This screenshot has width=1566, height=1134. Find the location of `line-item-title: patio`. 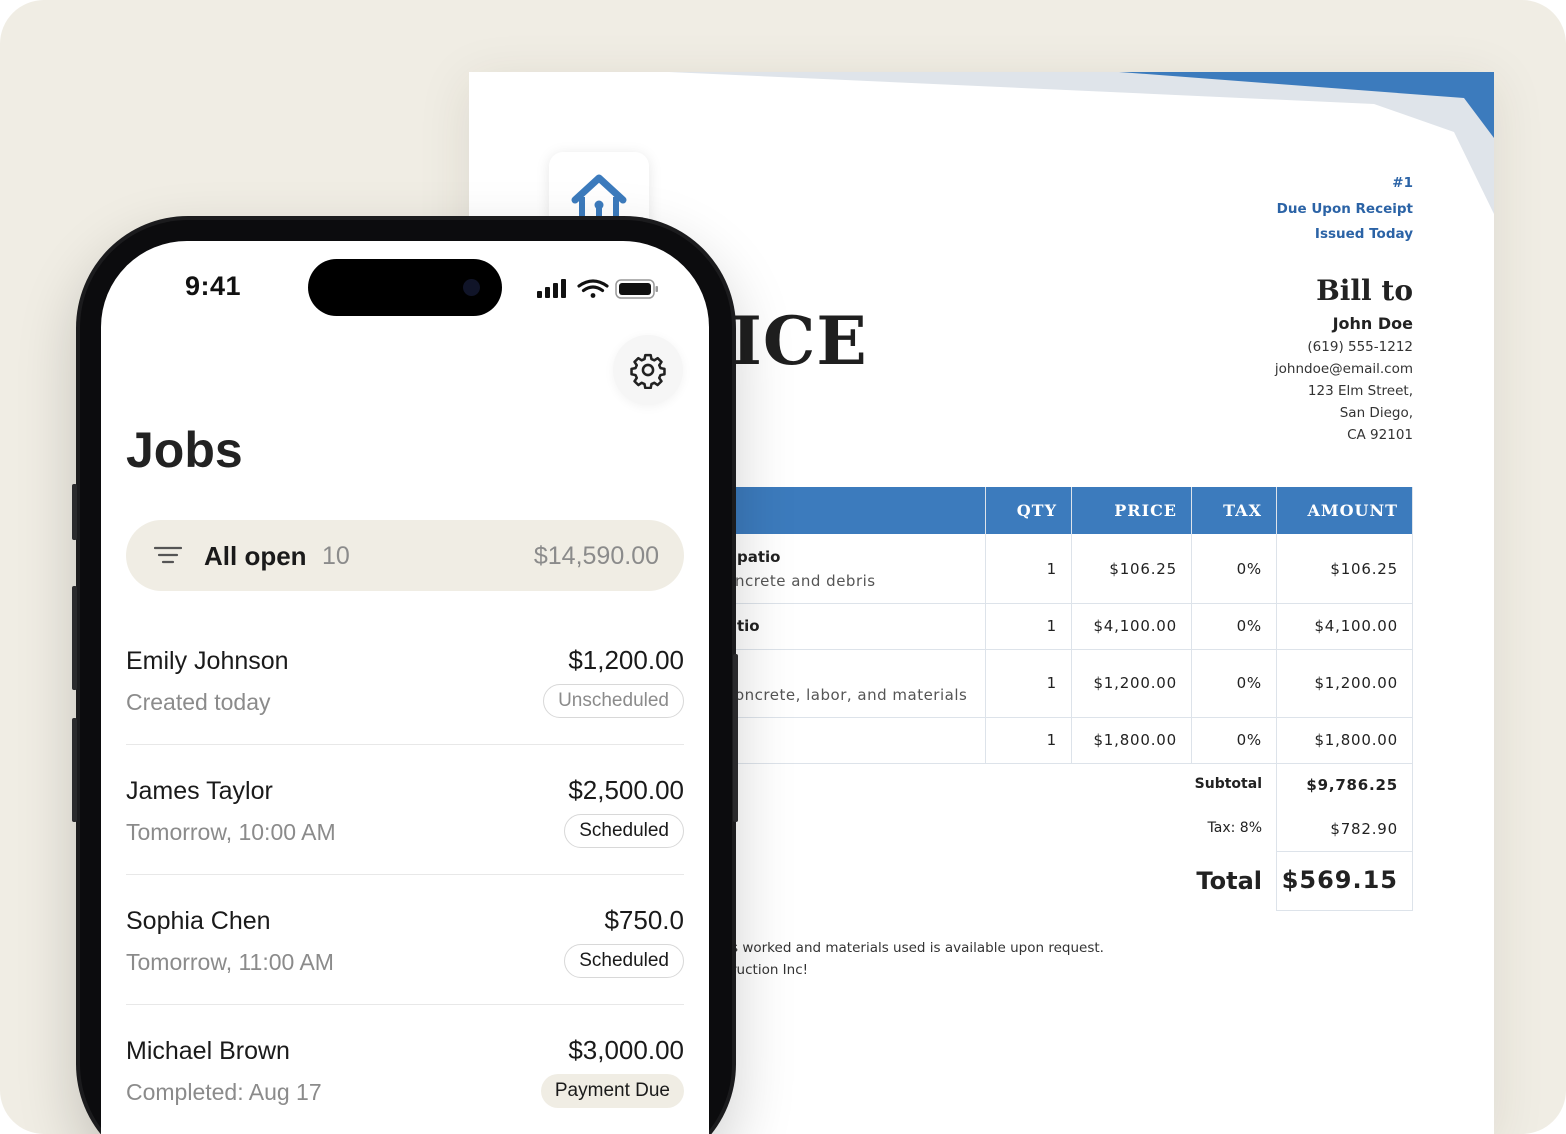

line-item-title: patio is located at coordinates (759, 557).